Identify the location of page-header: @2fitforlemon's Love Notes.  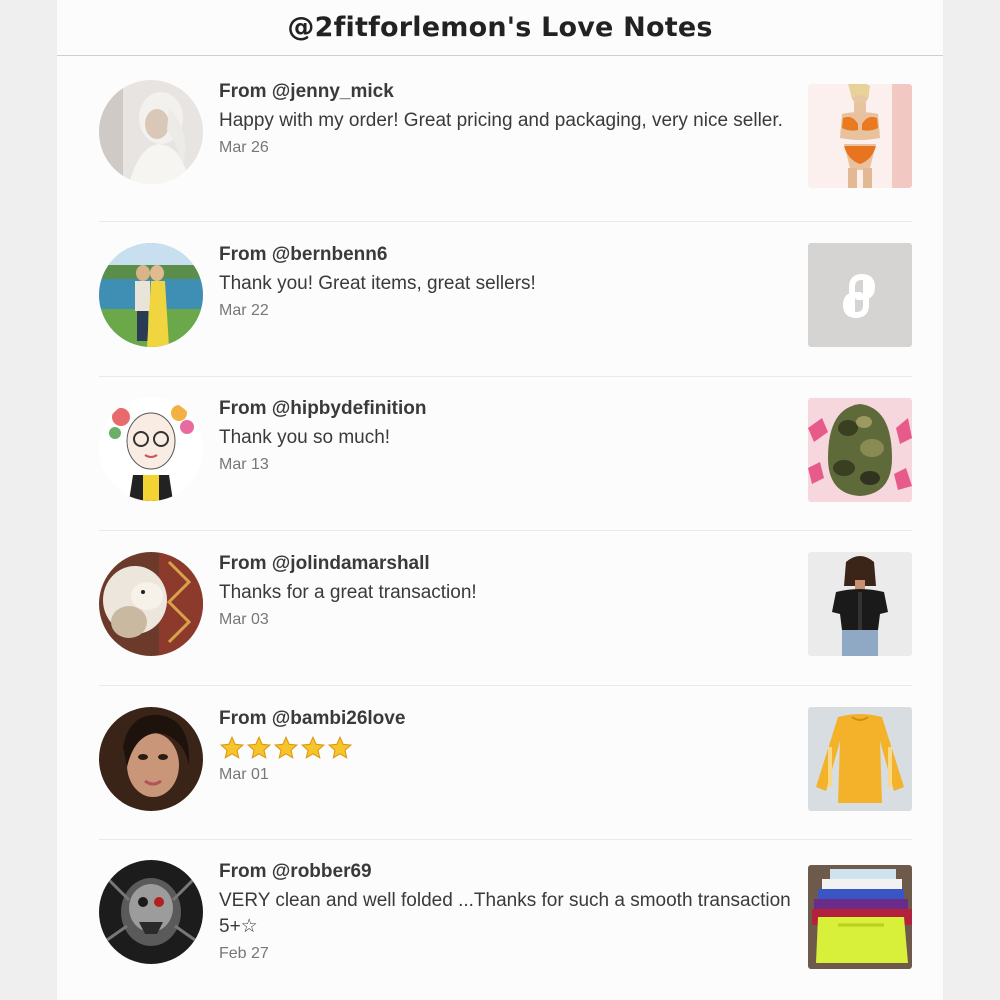
(500, 28).